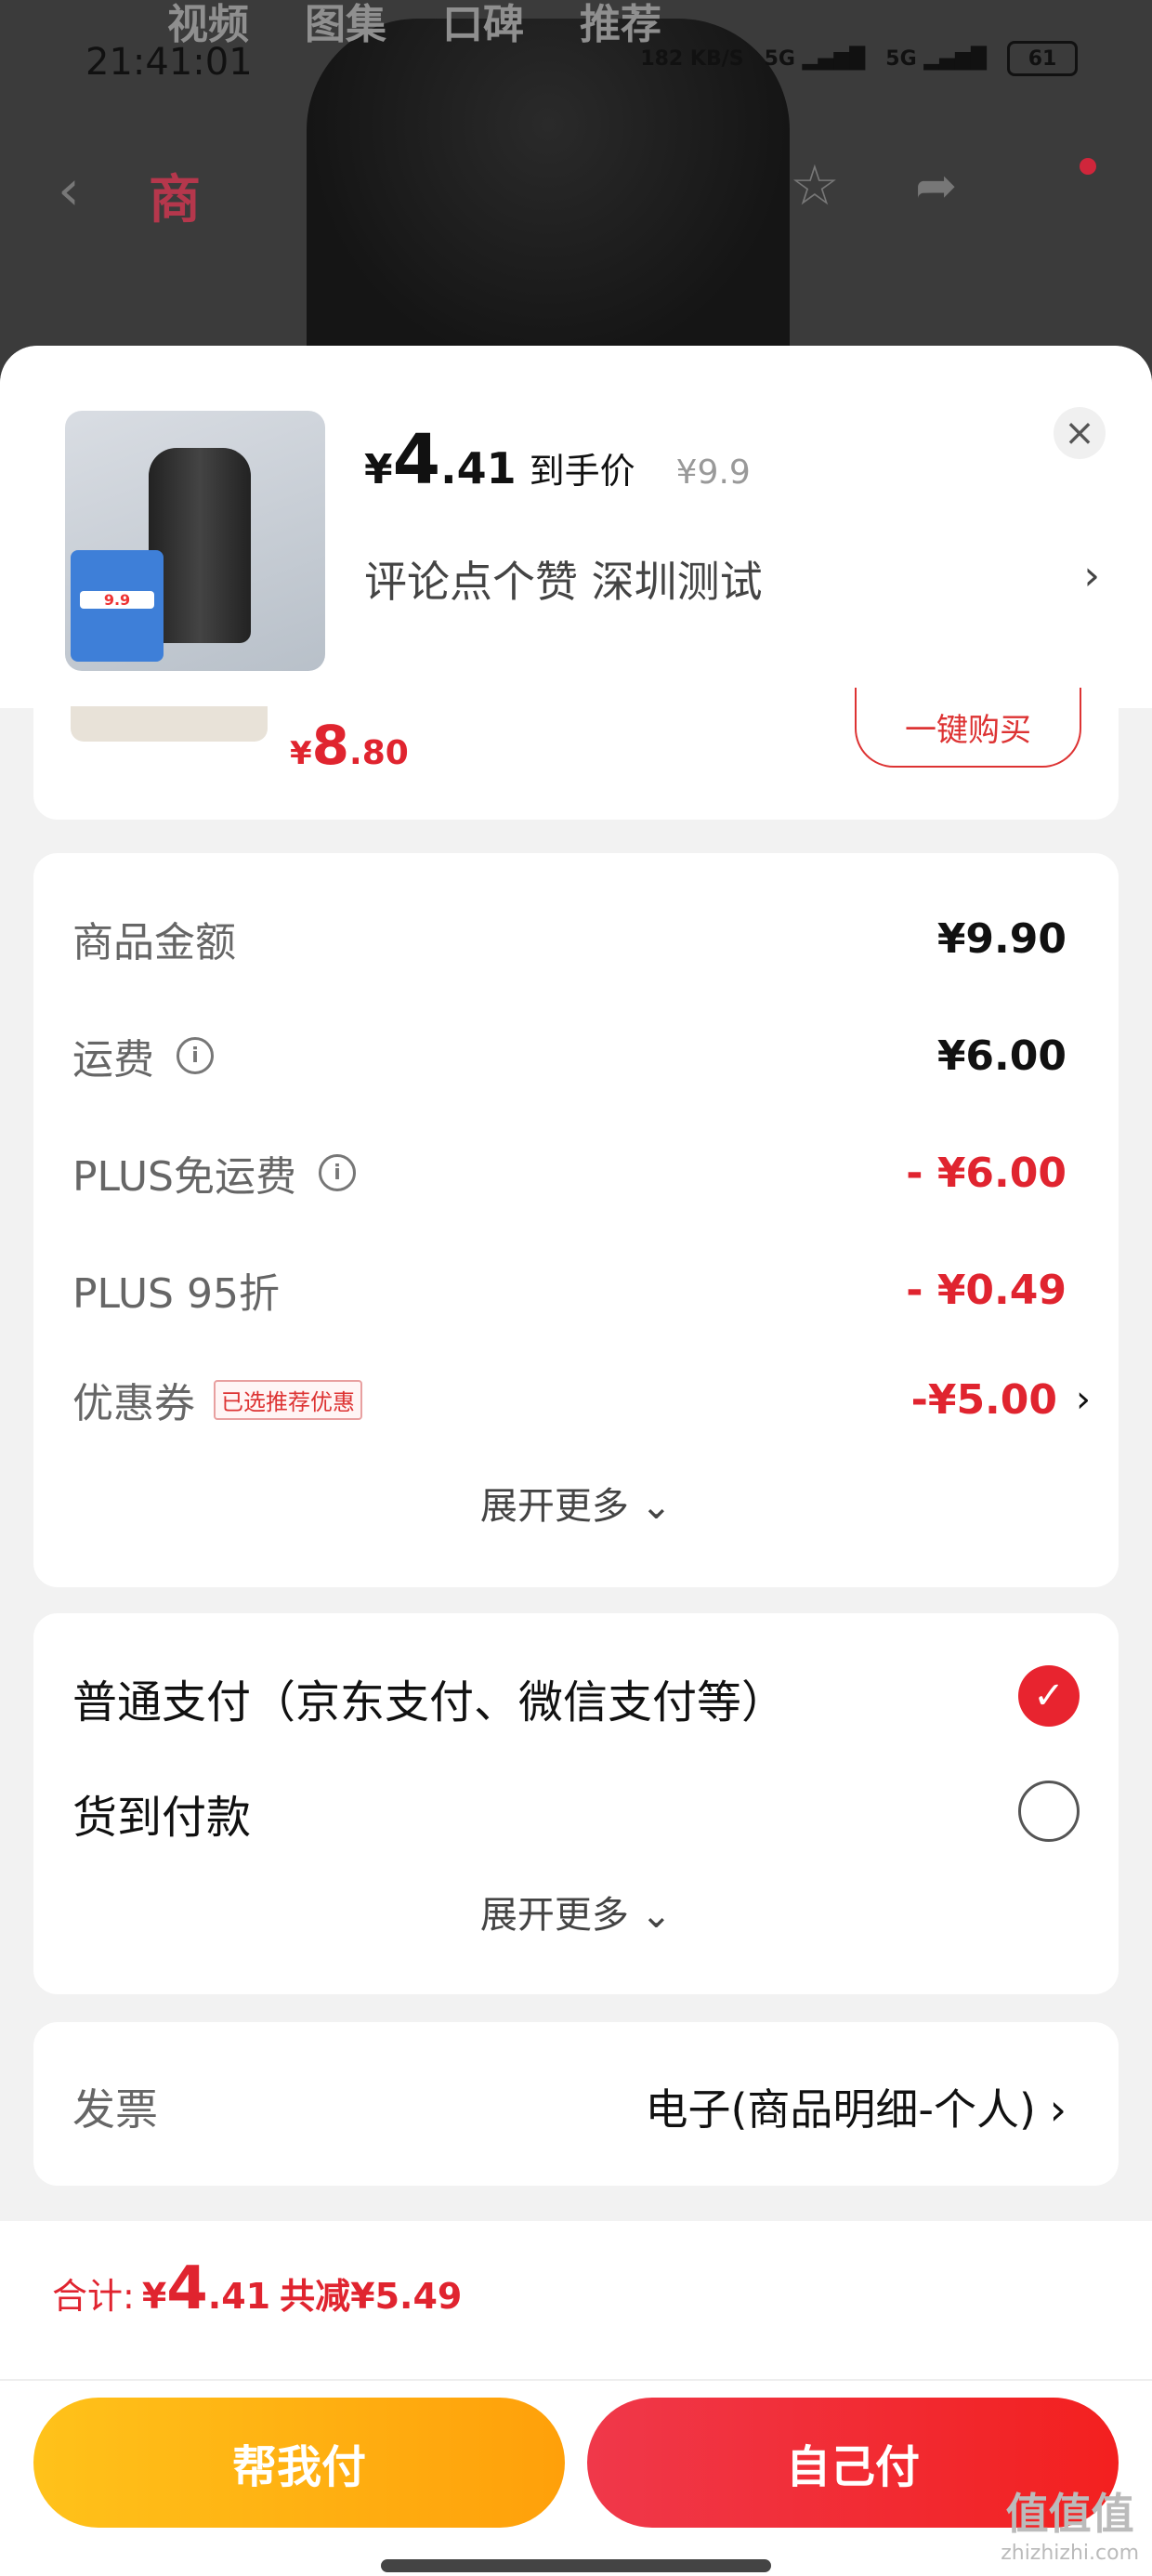  I want to click on summary-row: PLUS 95折 - ¥0.49, so click(569, 1290).